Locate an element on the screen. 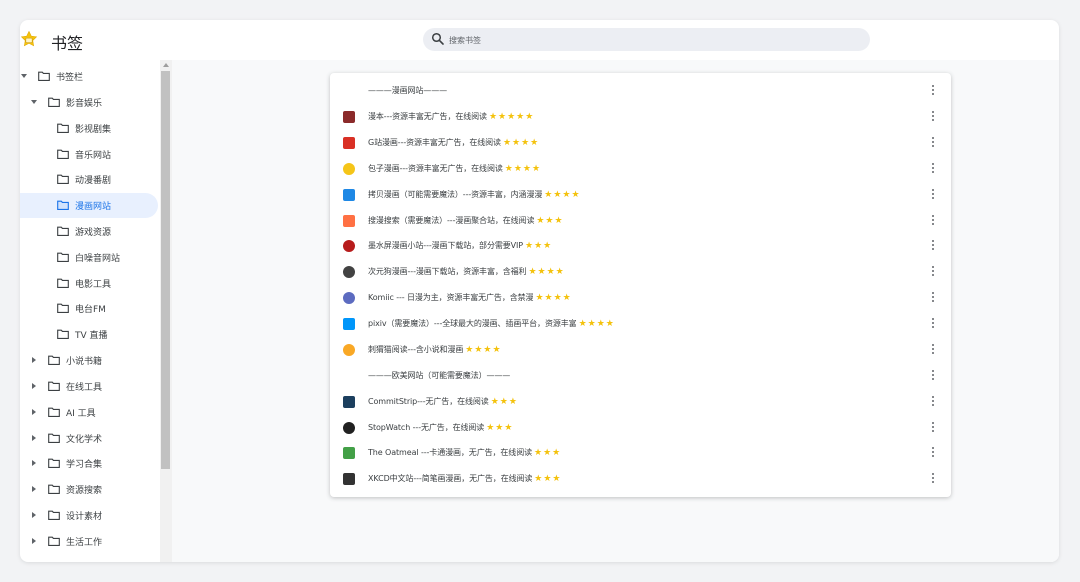 Image resolution: width=1080 pixels, height=582 pixels. sidebar-item: 生活工作 is located at coordinates (89, 541).